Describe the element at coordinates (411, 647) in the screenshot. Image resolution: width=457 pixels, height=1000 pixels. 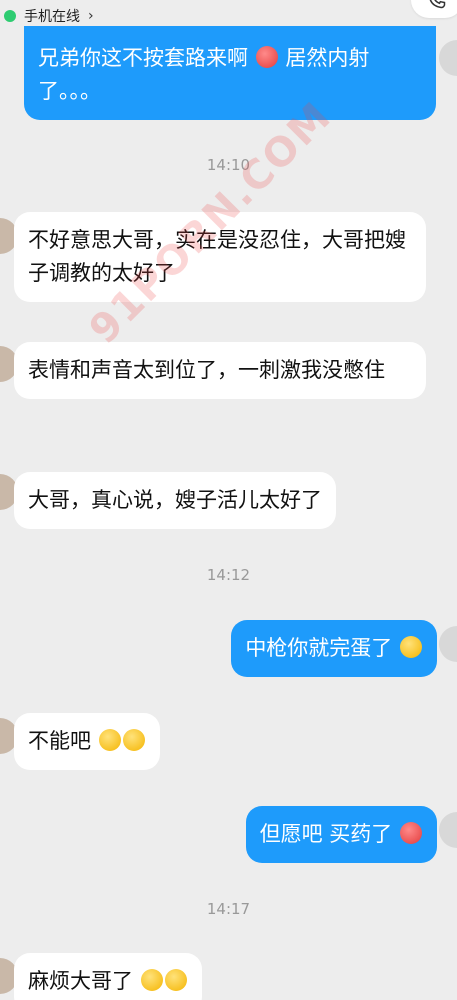
I see `smirk-emoji-icon` at that location.